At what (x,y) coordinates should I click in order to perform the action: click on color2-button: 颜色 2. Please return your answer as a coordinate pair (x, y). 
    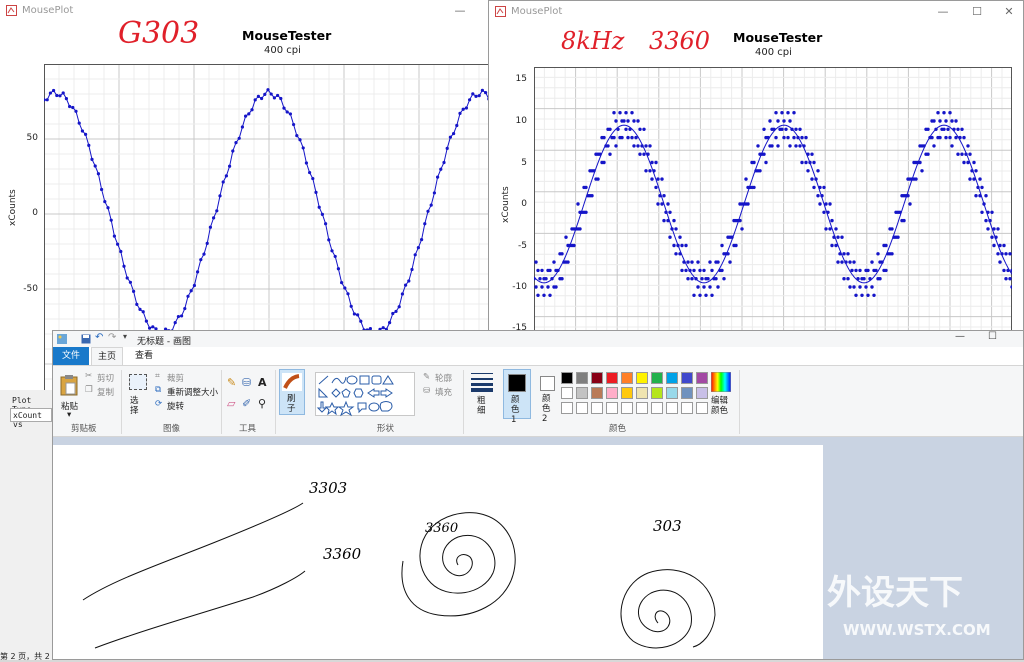
    Looking at the image, I should click on (549, 396).